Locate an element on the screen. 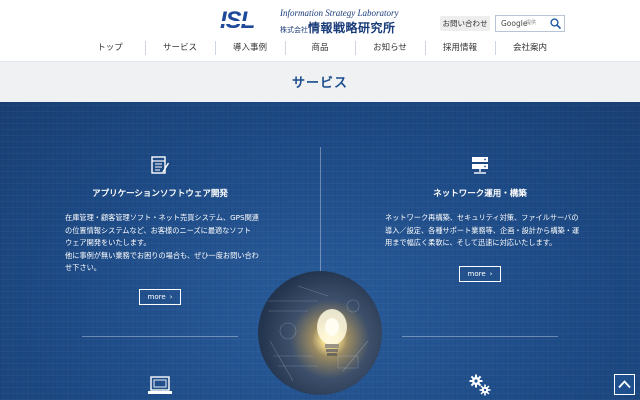 The image size is (640, 400). page-title-band: サービス is located at coordinates (320, 81).